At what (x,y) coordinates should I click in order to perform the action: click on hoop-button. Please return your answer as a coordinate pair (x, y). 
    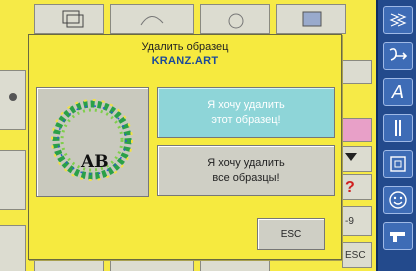
    Looking at the image, I should click on (398, 164).